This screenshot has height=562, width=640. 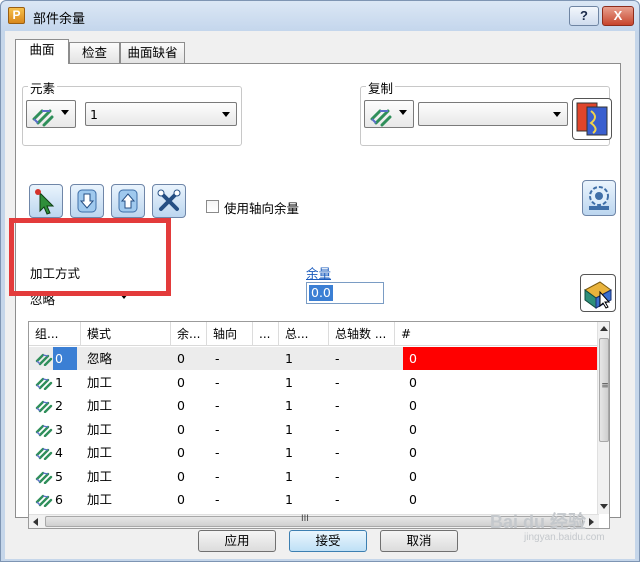 What do you see at coordinates (314, 405) in the screenshot?
I see `table-row: 2 加工 0 - 1 - 0` at bounding box center [314, 405].